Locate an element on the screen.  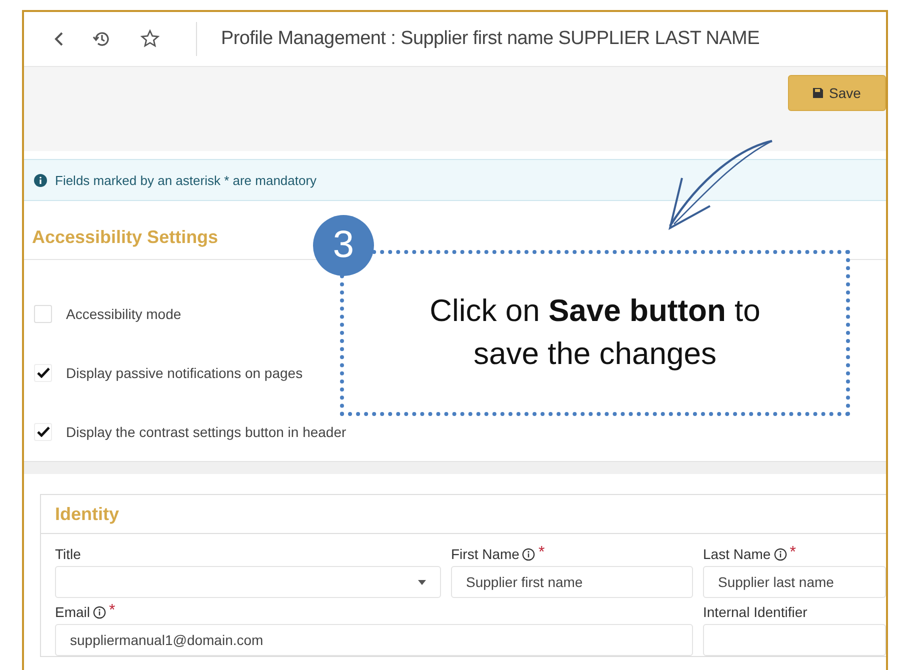
info-icon is located at coordinates (40, 180).